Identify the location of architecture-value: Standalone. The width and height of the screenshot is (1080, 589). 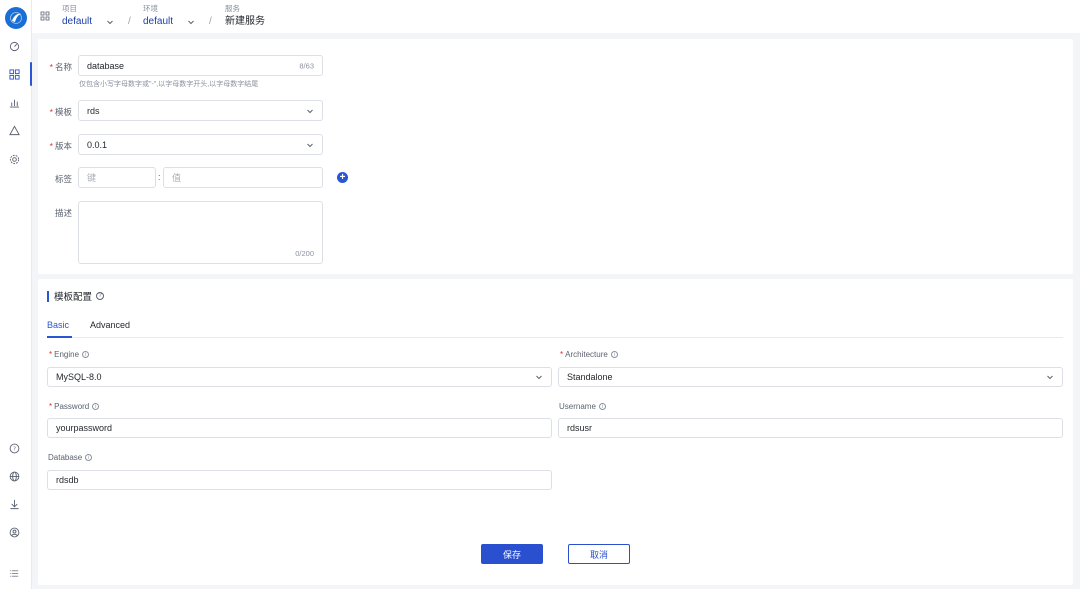
(590, 377).